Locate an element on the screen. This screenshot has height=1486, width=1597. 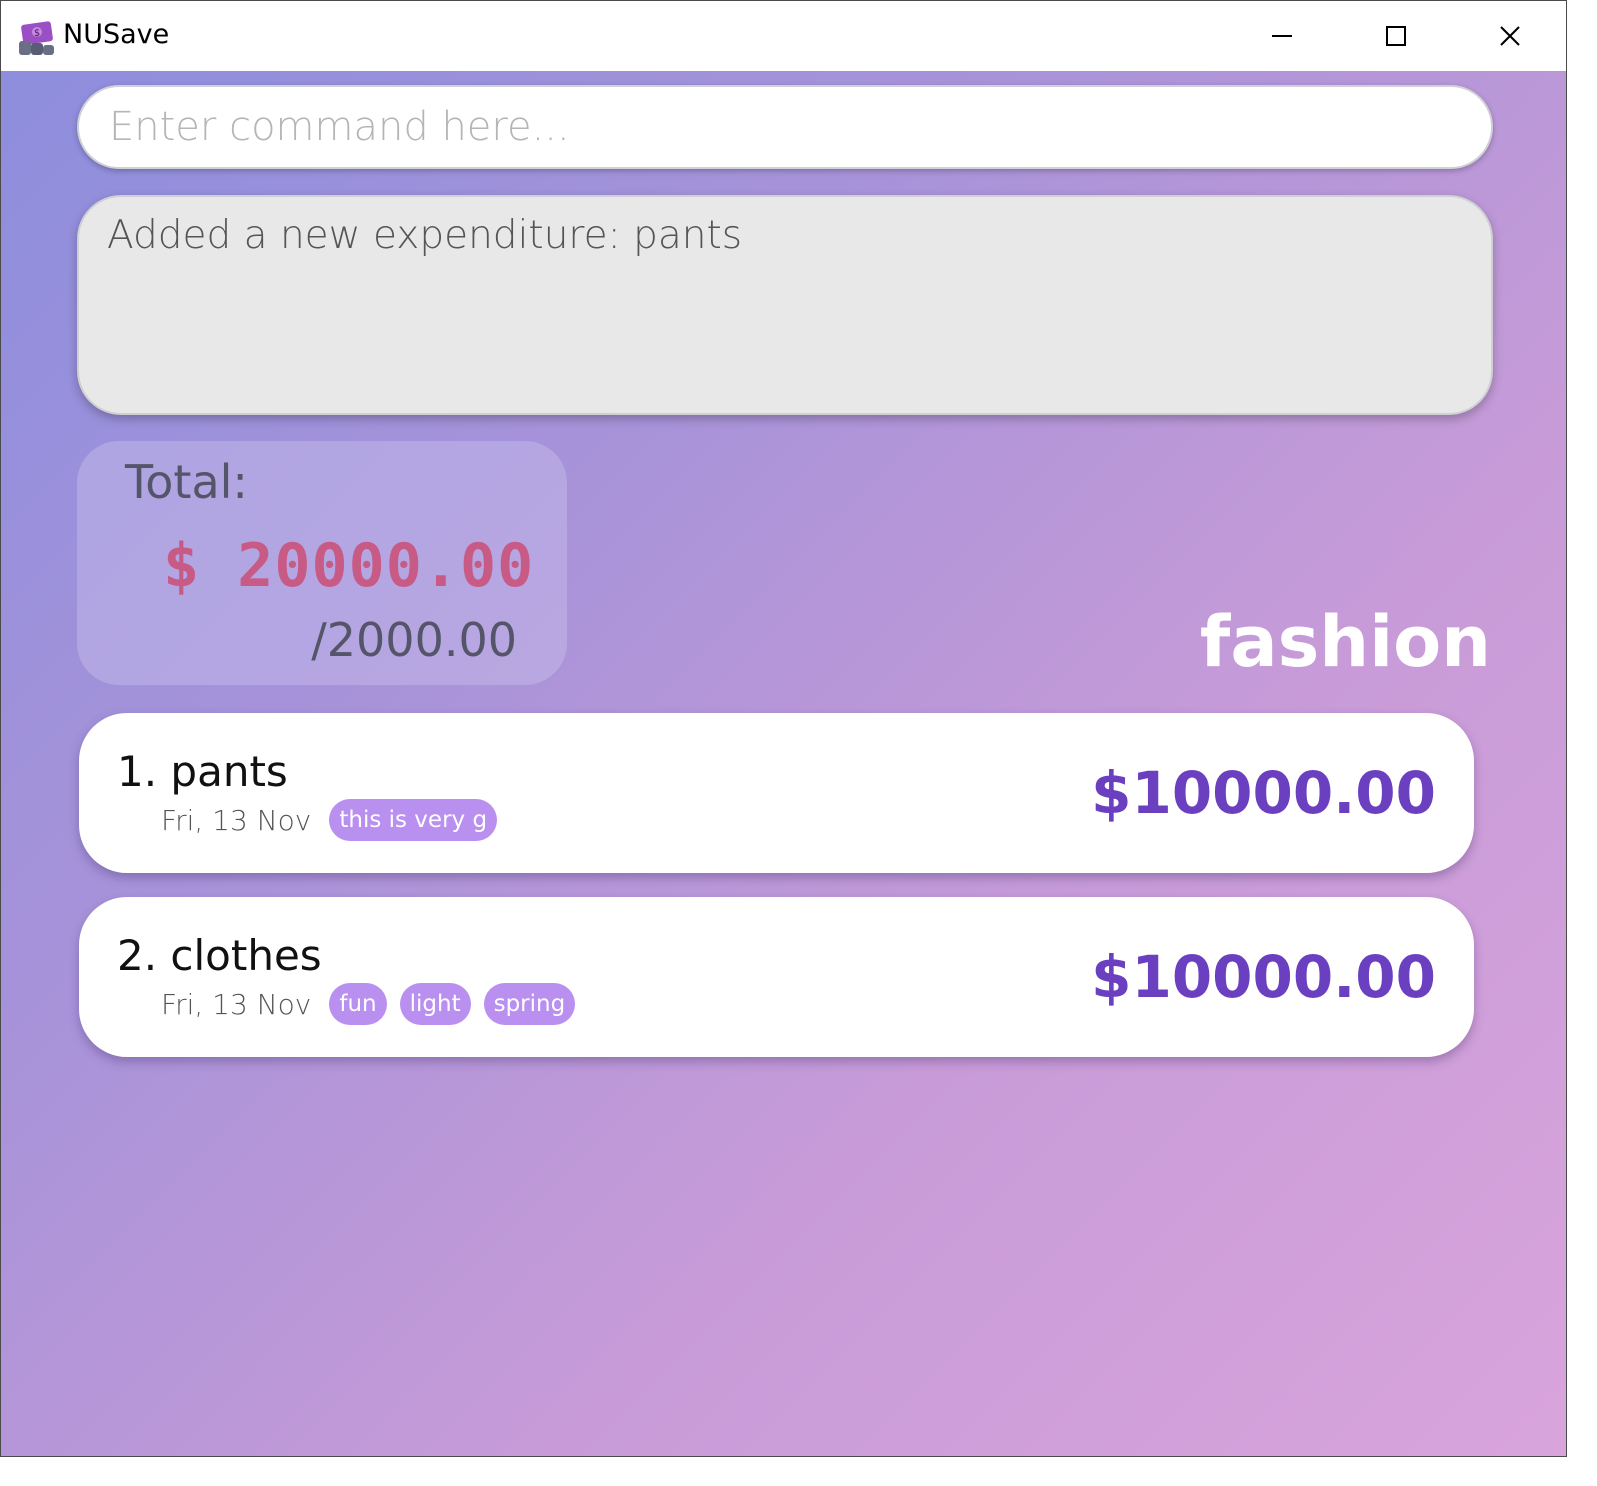
expenditure-meta: Fri, 13 Nov this is very g is located at coordinates (335, 820).